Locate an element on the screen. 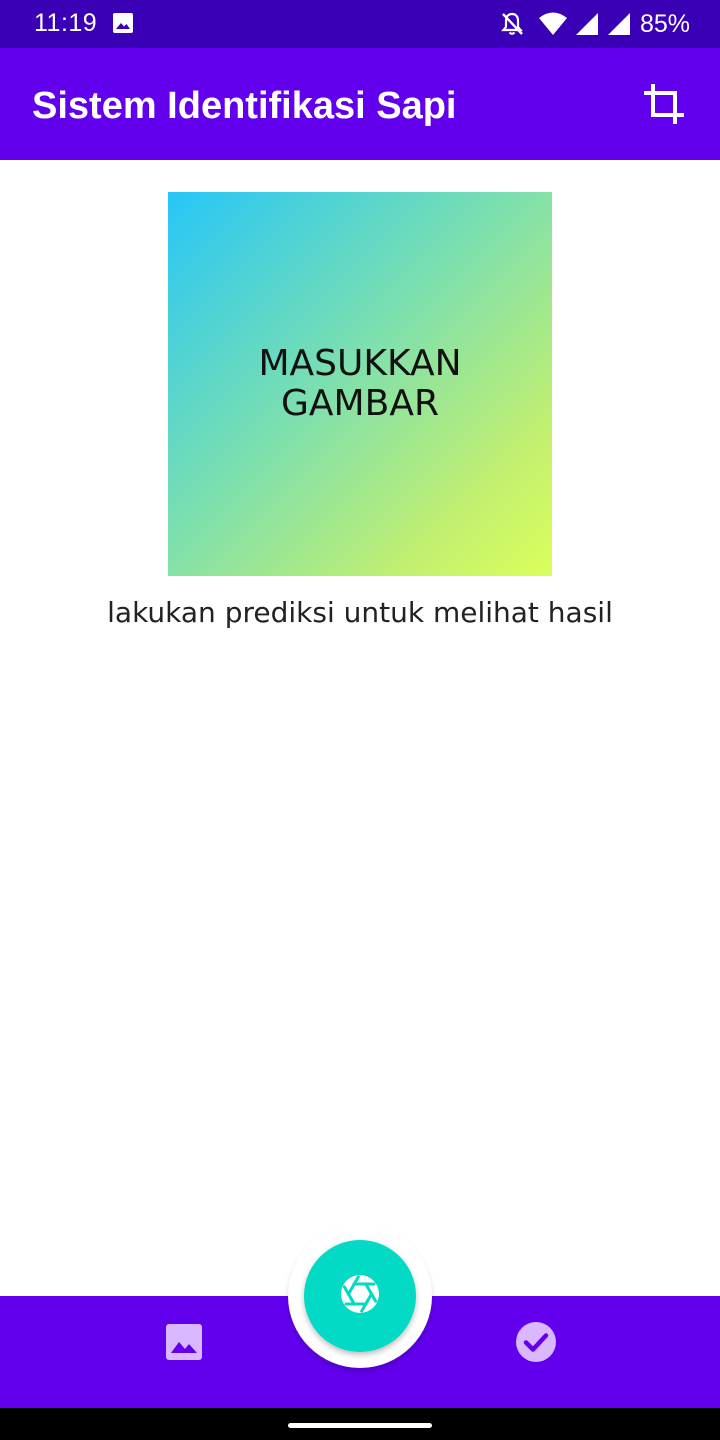  crop-button is located at coordinates (664, 106).